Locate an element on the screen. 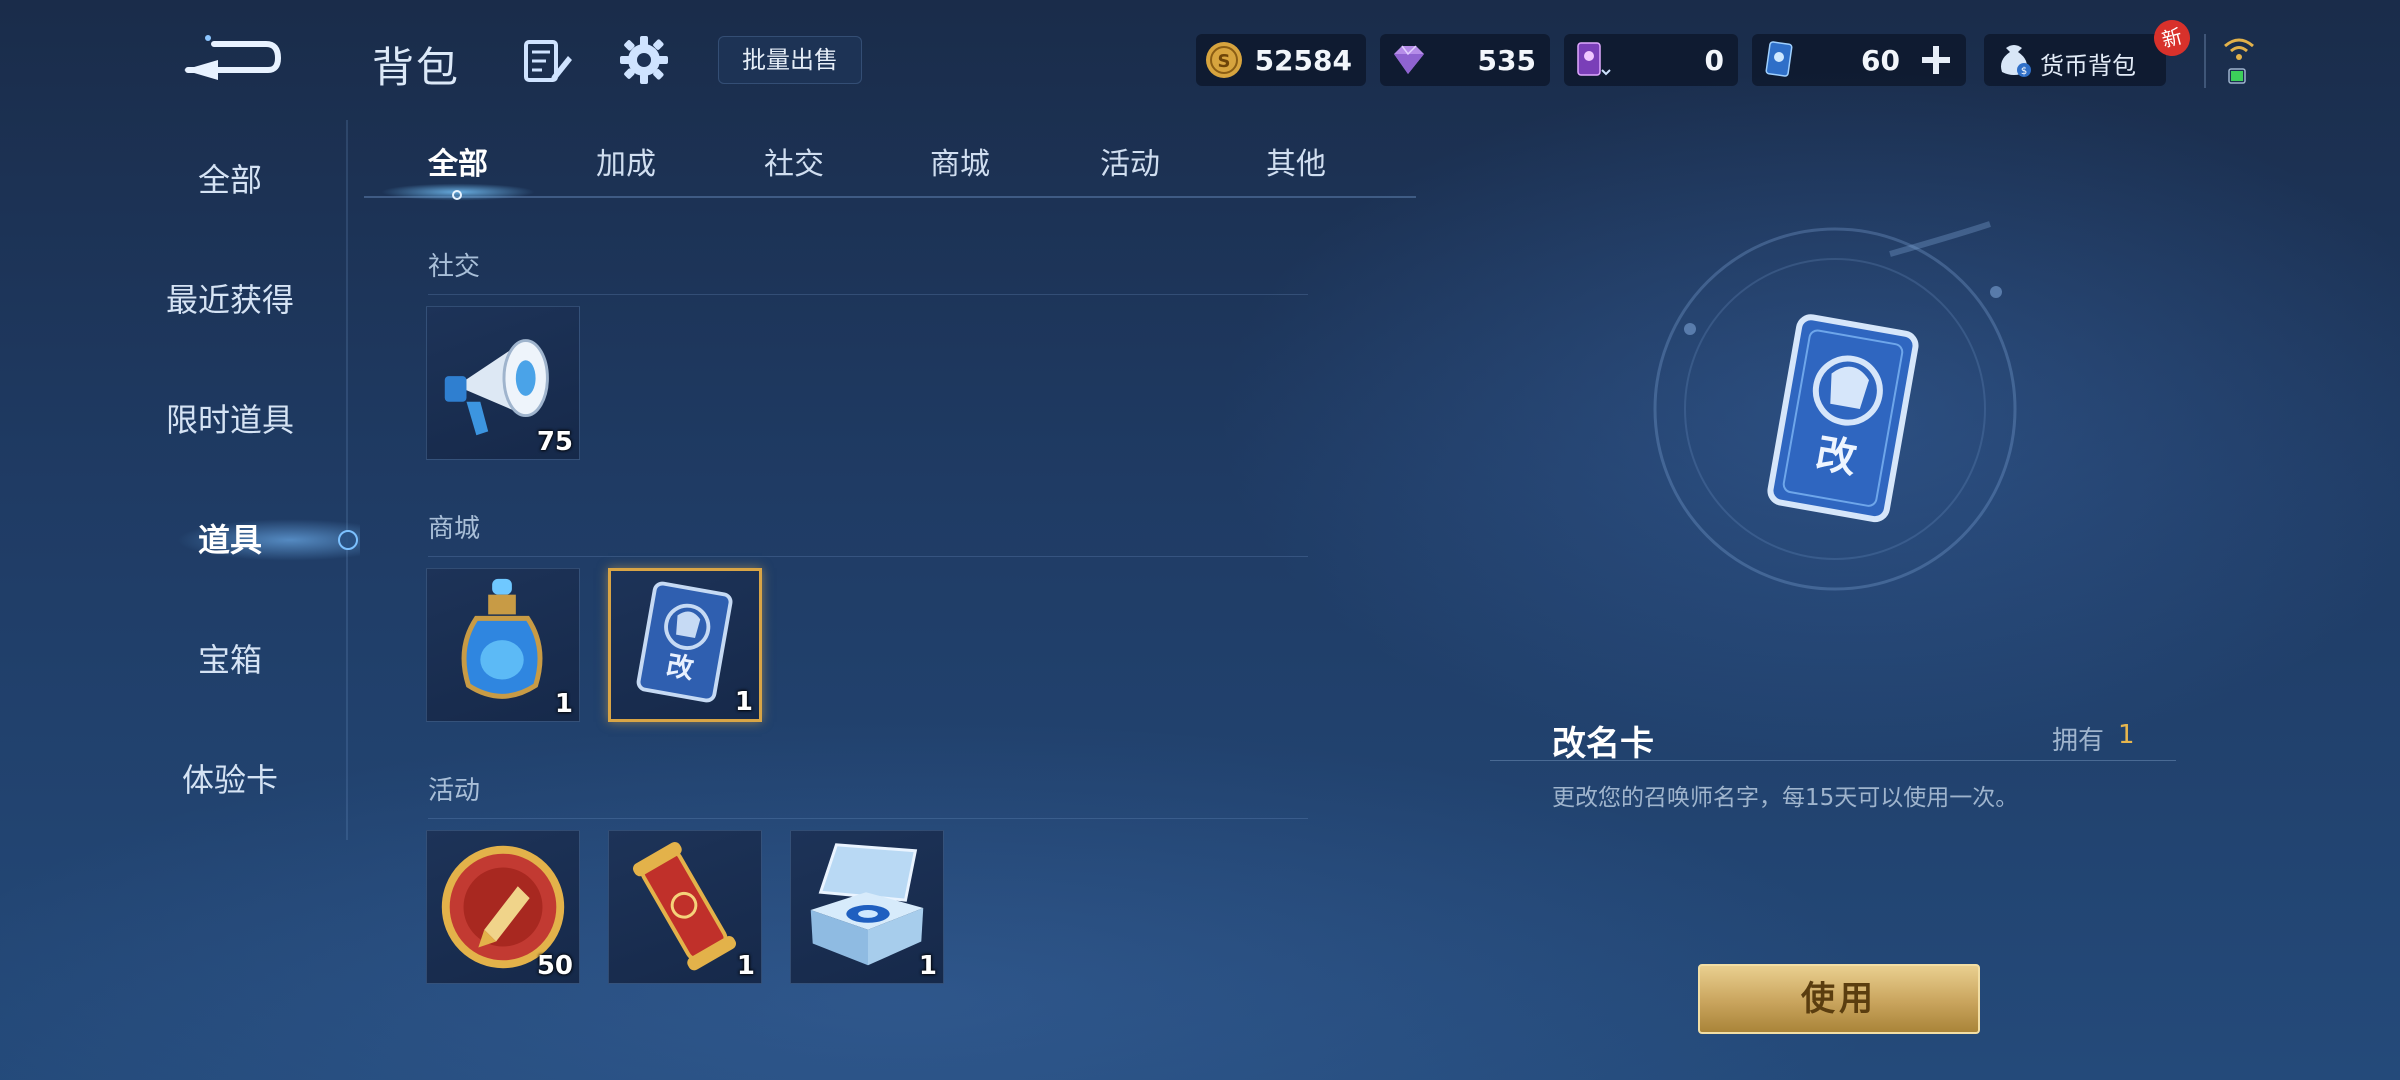 This screenshot has width=2400, height=1080. card-amount: 0 is located at coordinates (1714, 60).